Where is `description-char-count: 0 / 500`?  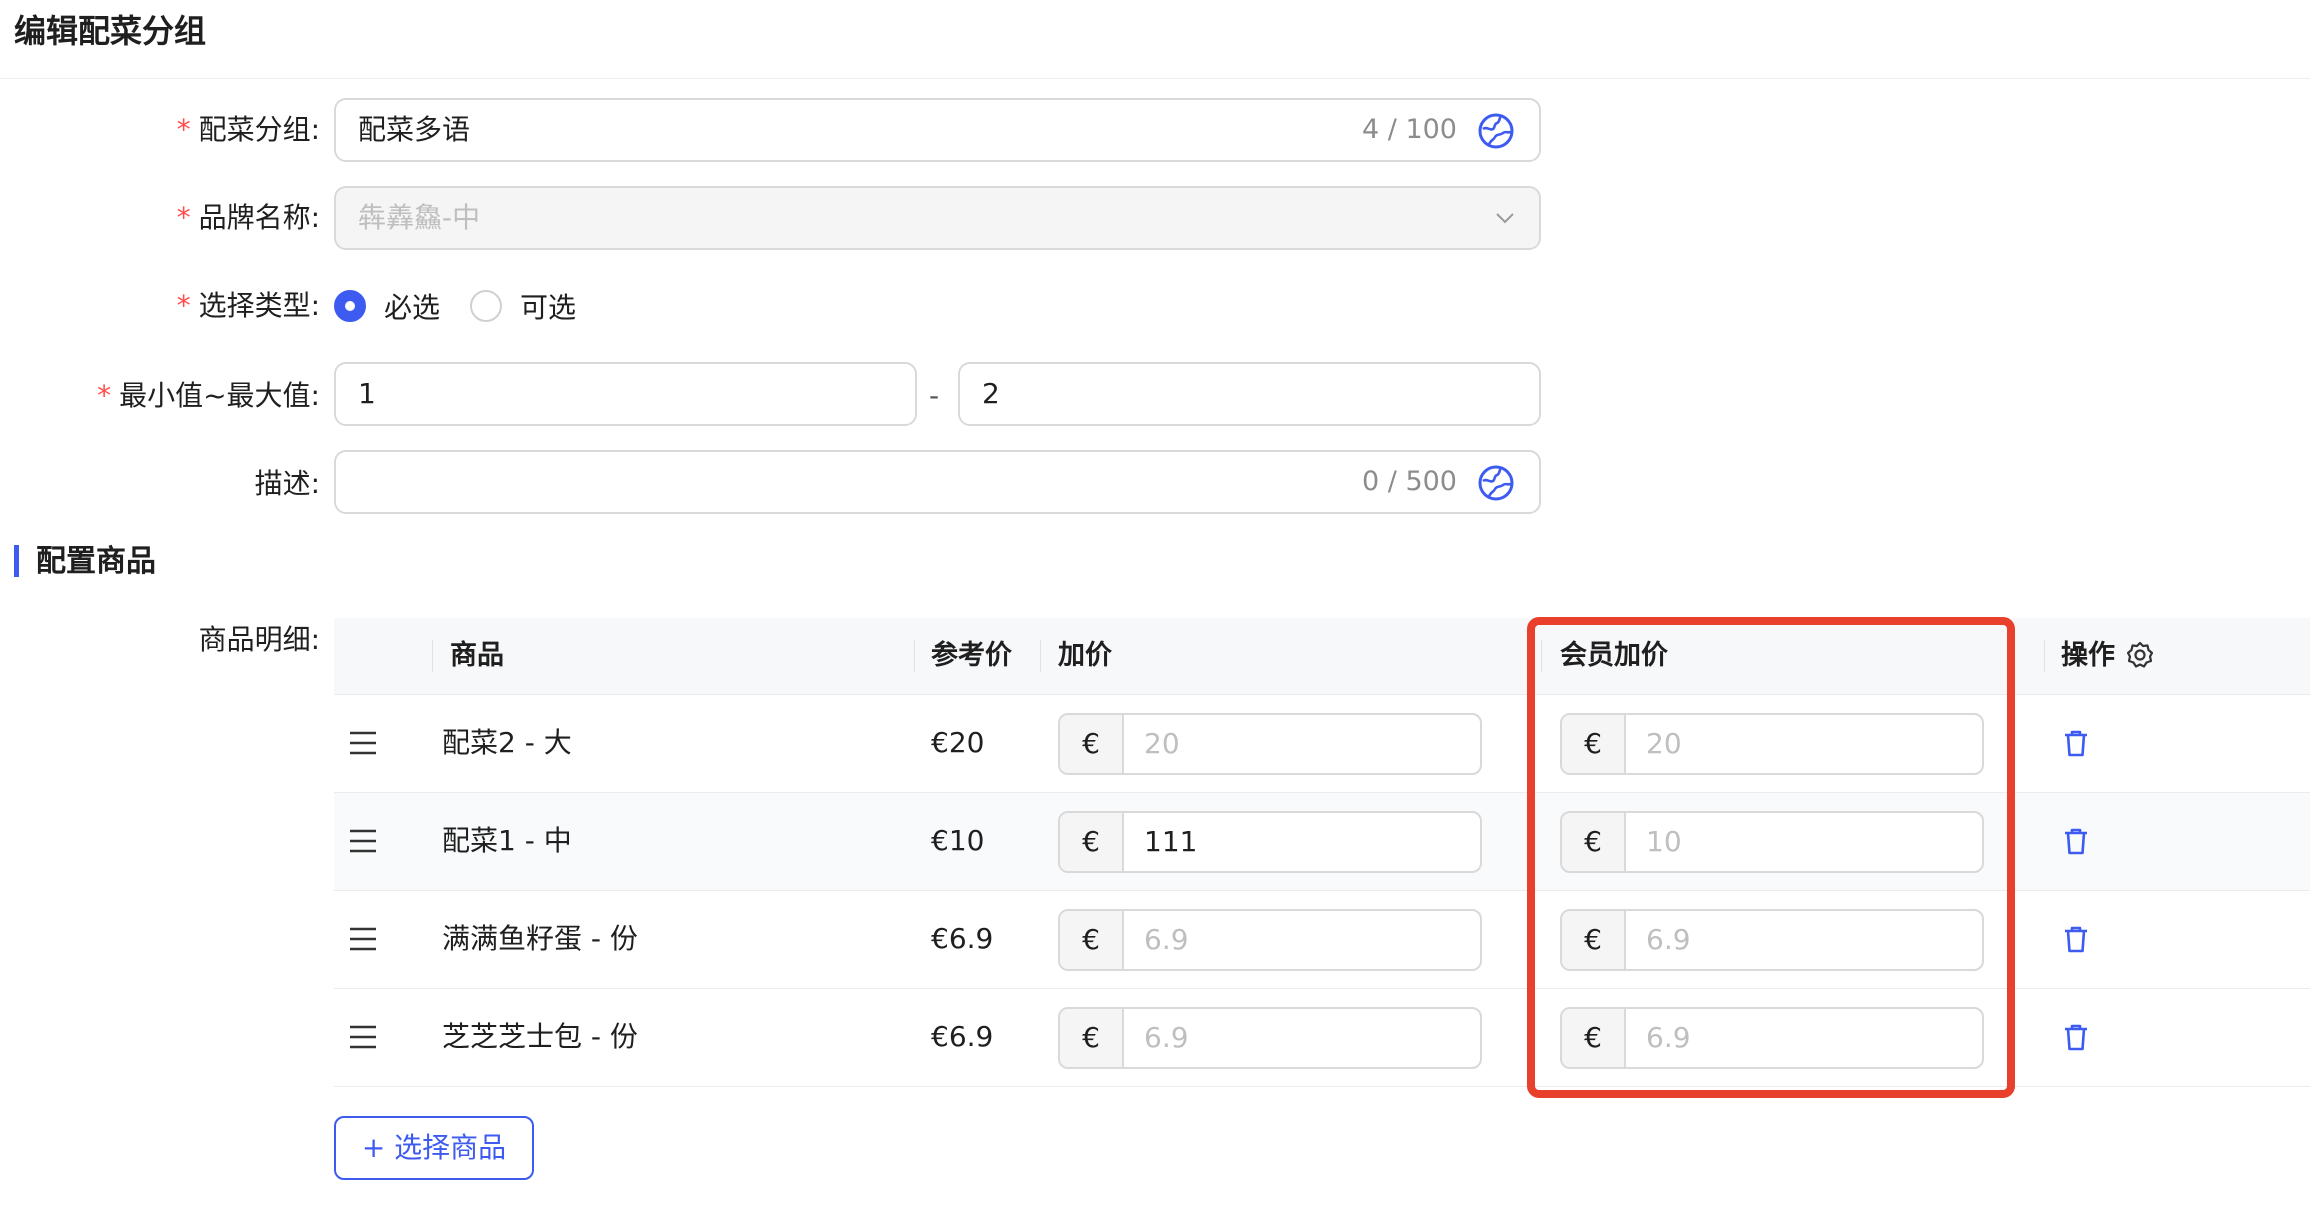
description-char-count: 0 / 500 is located at coordinates (1409, 481).